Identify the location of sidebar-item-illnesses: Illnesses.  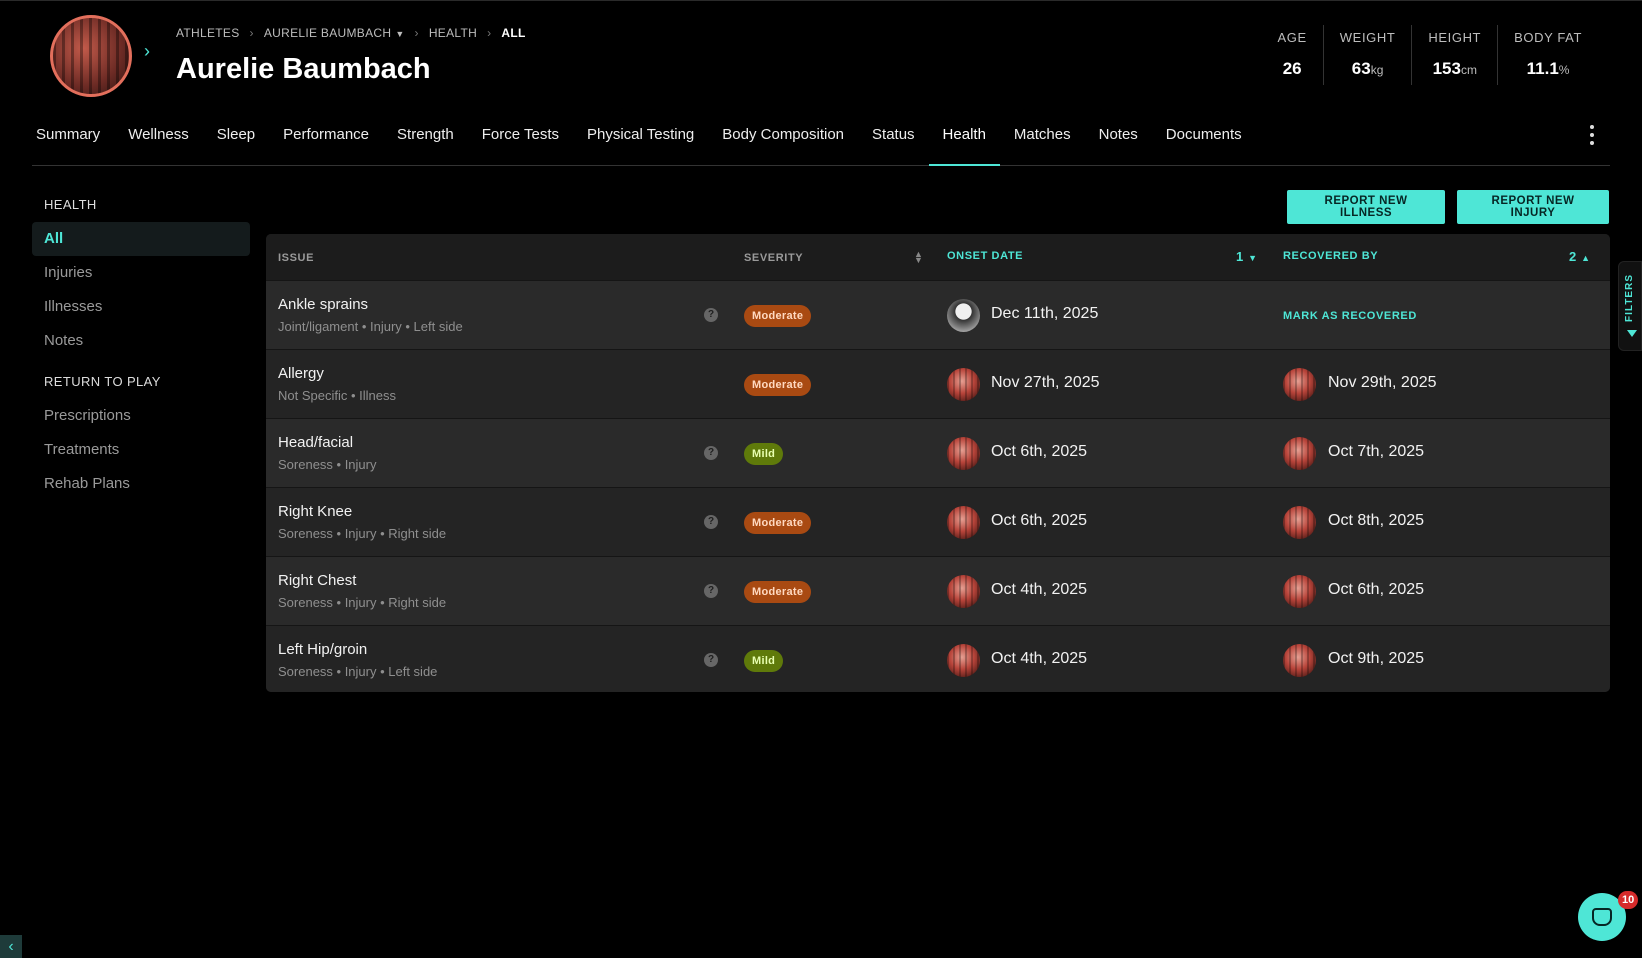
(141, 307).